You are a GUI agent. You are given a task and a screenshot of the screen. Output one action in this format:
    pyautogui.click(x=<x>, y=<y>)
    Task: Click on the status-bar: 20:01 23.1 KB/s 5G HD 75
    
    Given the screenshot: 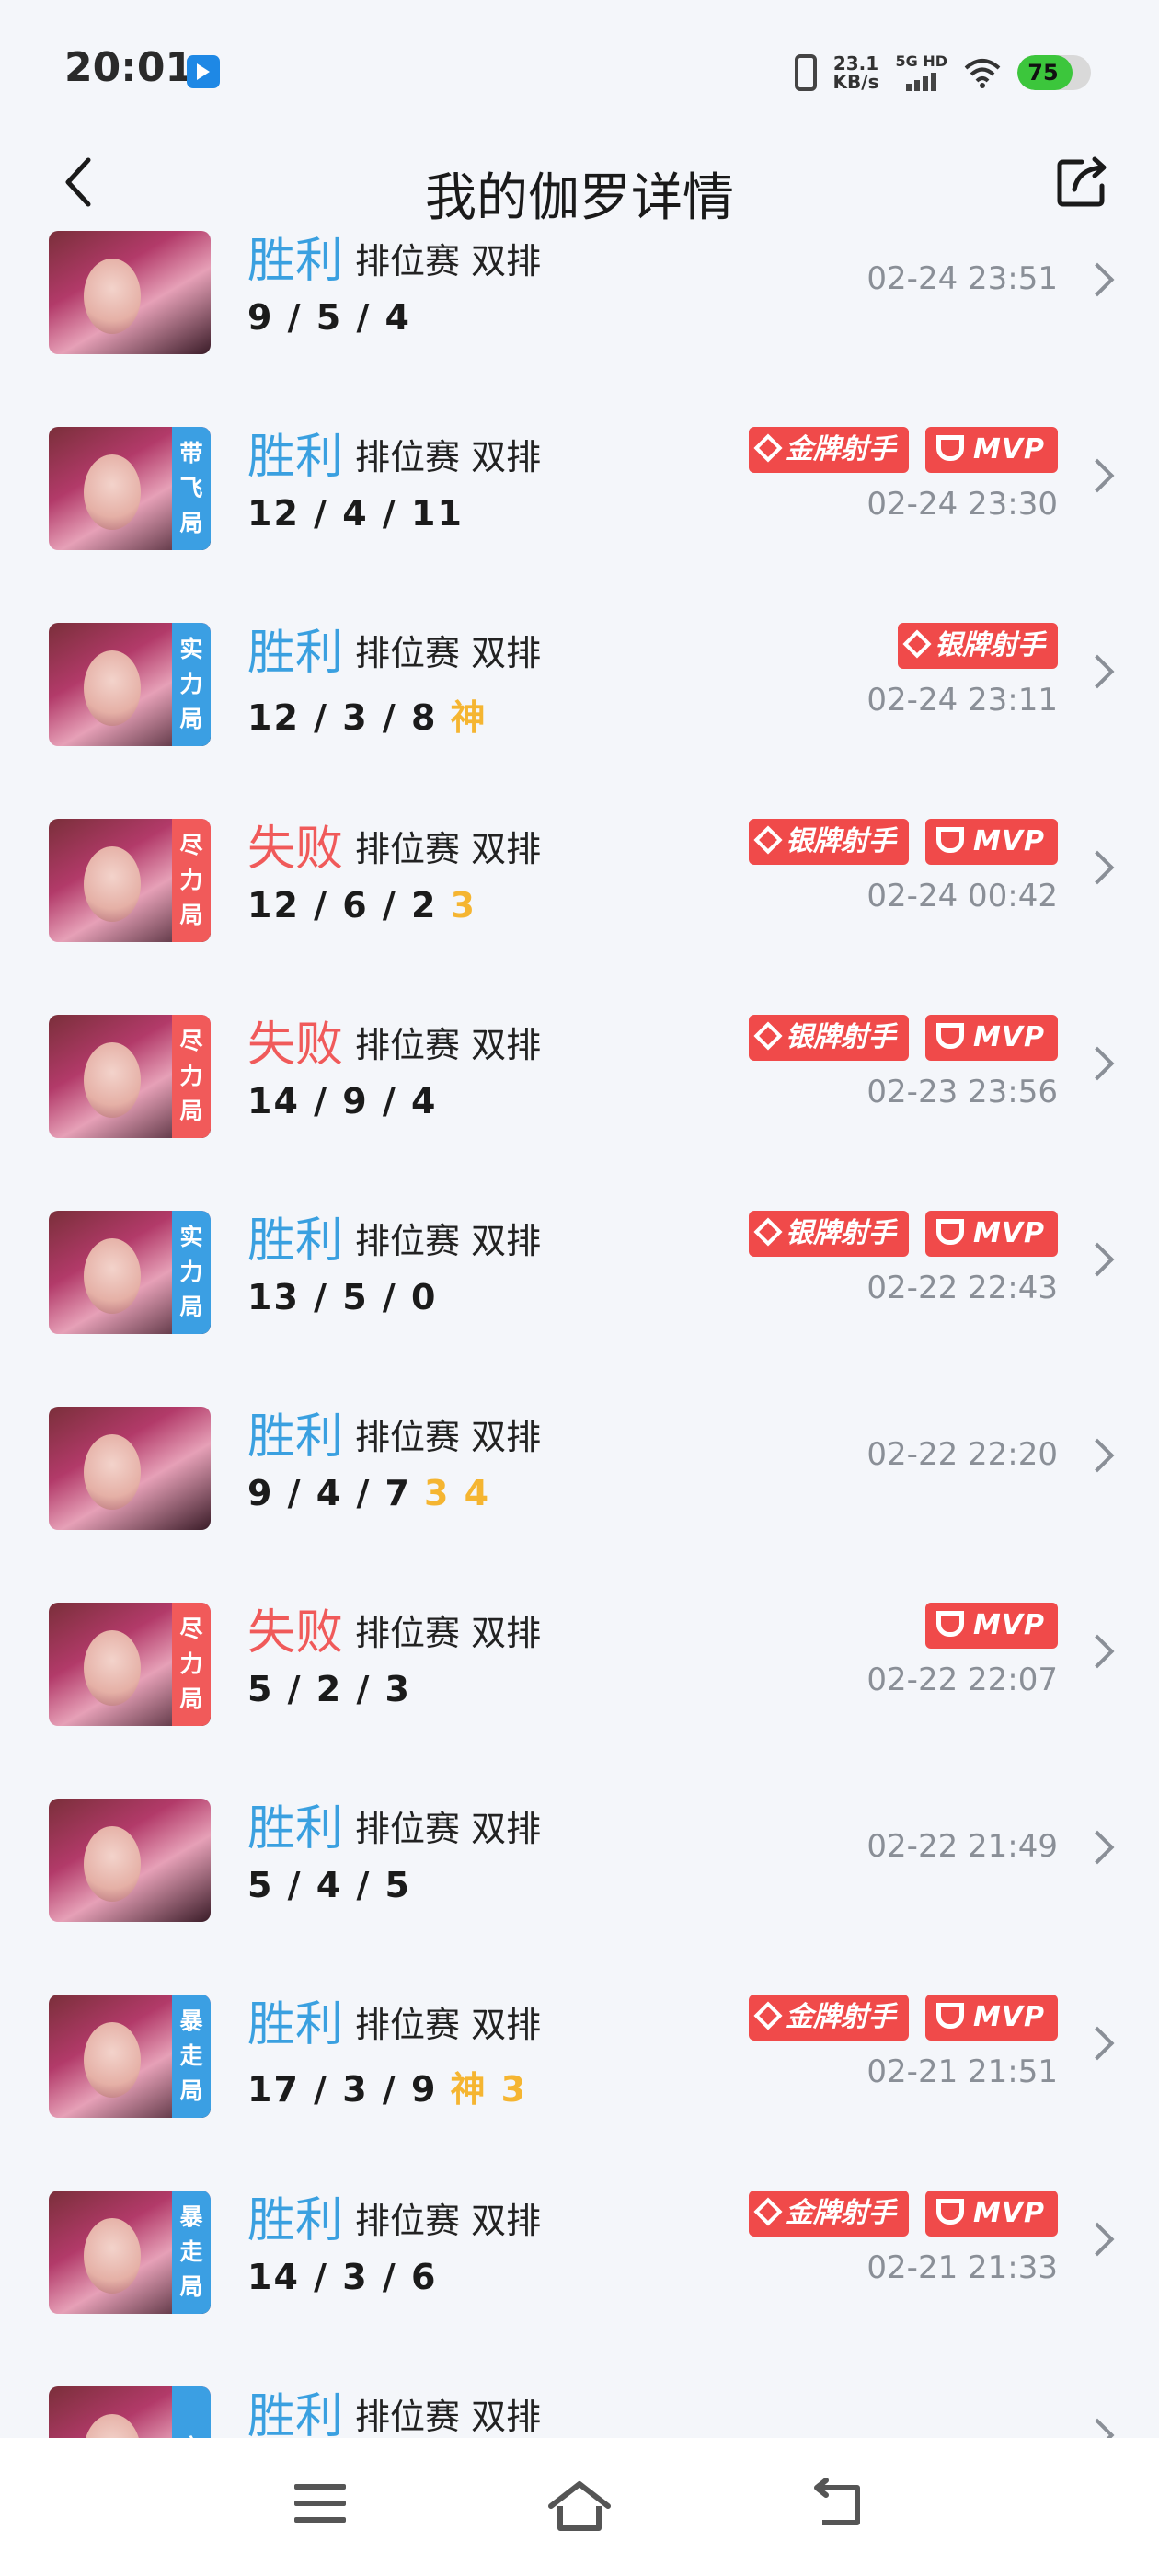 What is the action you would take?
    pyautogui.click(x=579, y=69)
    